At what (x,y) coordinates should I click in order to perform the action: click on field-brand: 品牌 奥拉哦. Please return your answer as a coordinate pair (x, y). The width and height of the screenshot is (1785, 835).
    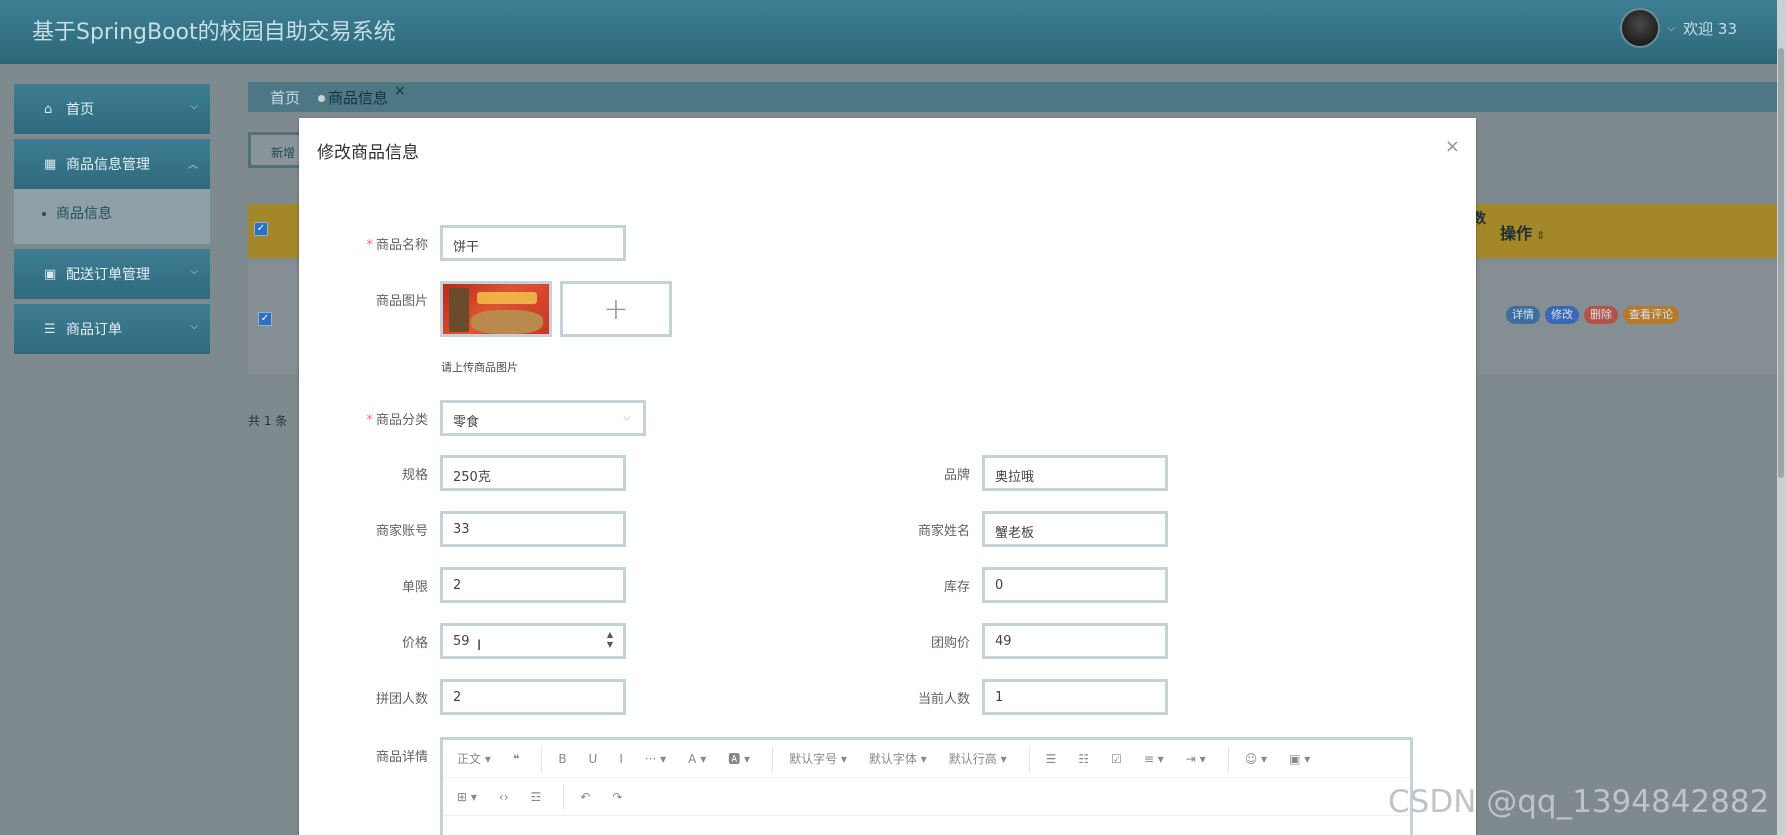
    Looking at the image, I should click on (1008, 473).